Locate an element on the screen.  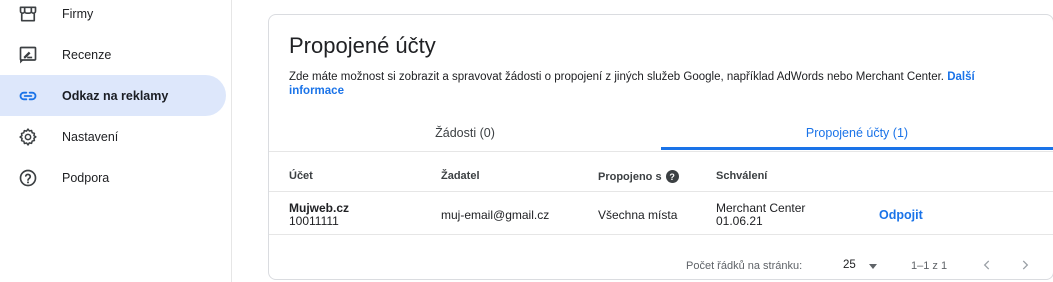
sidebar-item-odkaz-na-reklamy: Odkaz na reklamy is located at coordinates (113, 95).